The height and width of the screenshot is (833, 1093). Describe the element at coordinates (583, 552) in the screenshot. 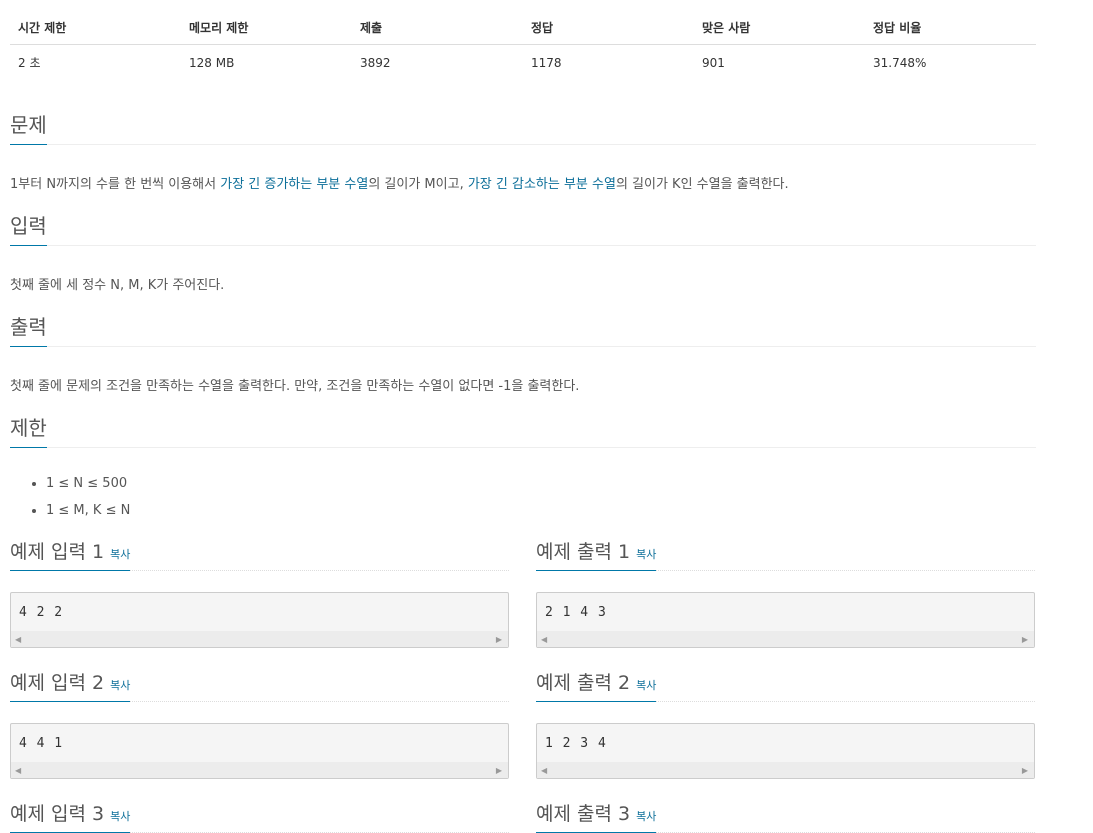

I see `sample-output-1-title-text: 예제 출력 1` at that location.